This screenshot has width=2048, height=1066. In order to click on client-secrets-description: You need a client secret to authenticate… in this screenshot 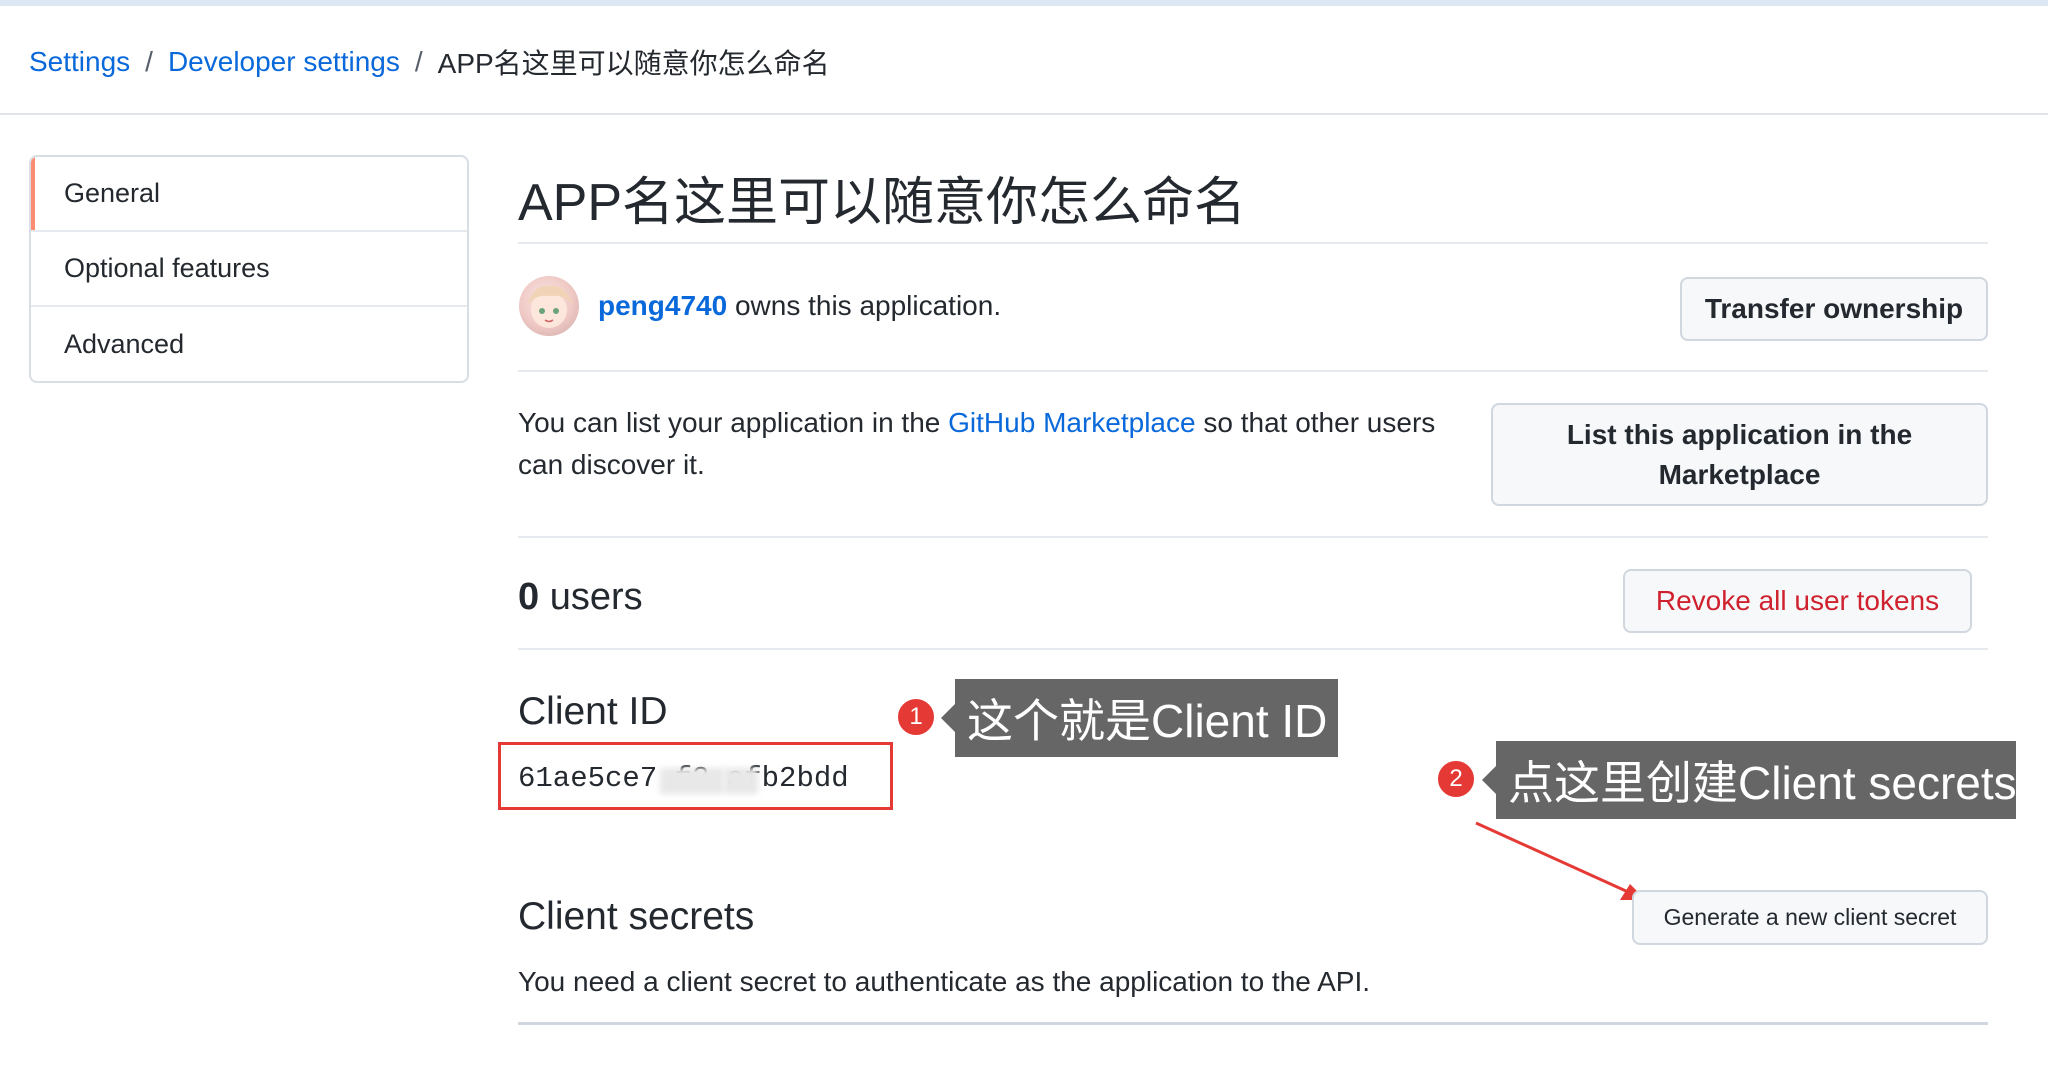, I will do `click(944, 981)`.